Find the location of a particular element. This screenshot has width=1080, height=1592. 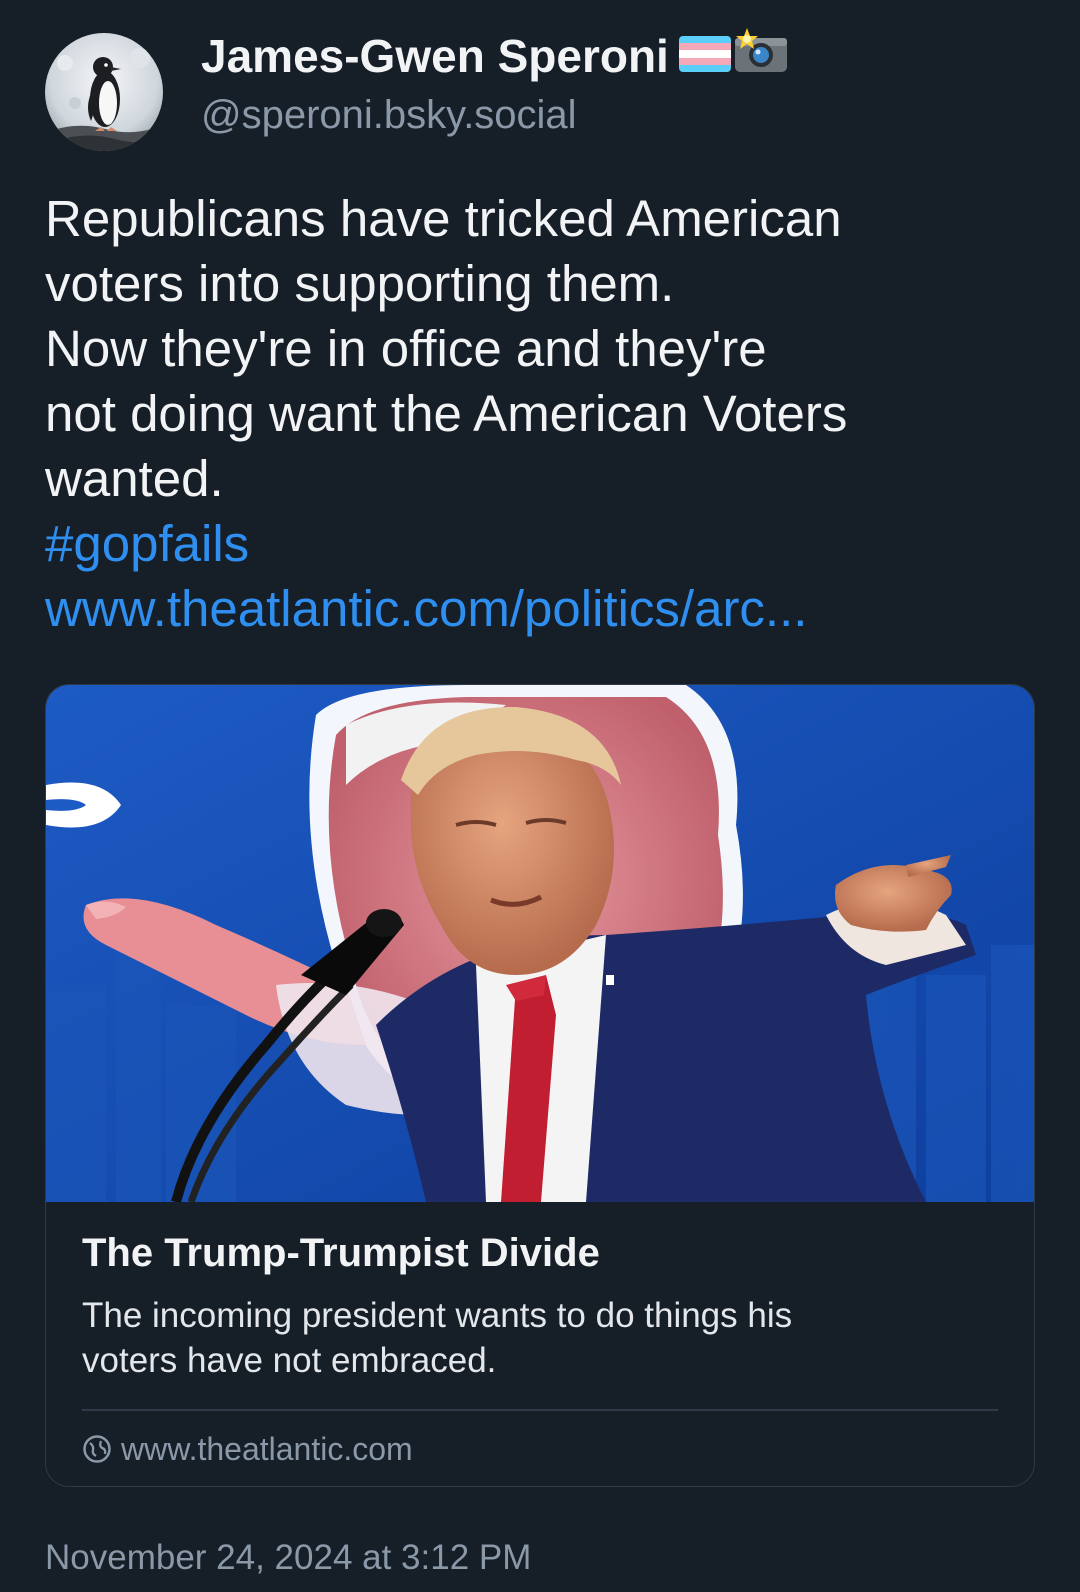

display-name-text: James-Gwen Speroni is located at coordinates (435, 56).